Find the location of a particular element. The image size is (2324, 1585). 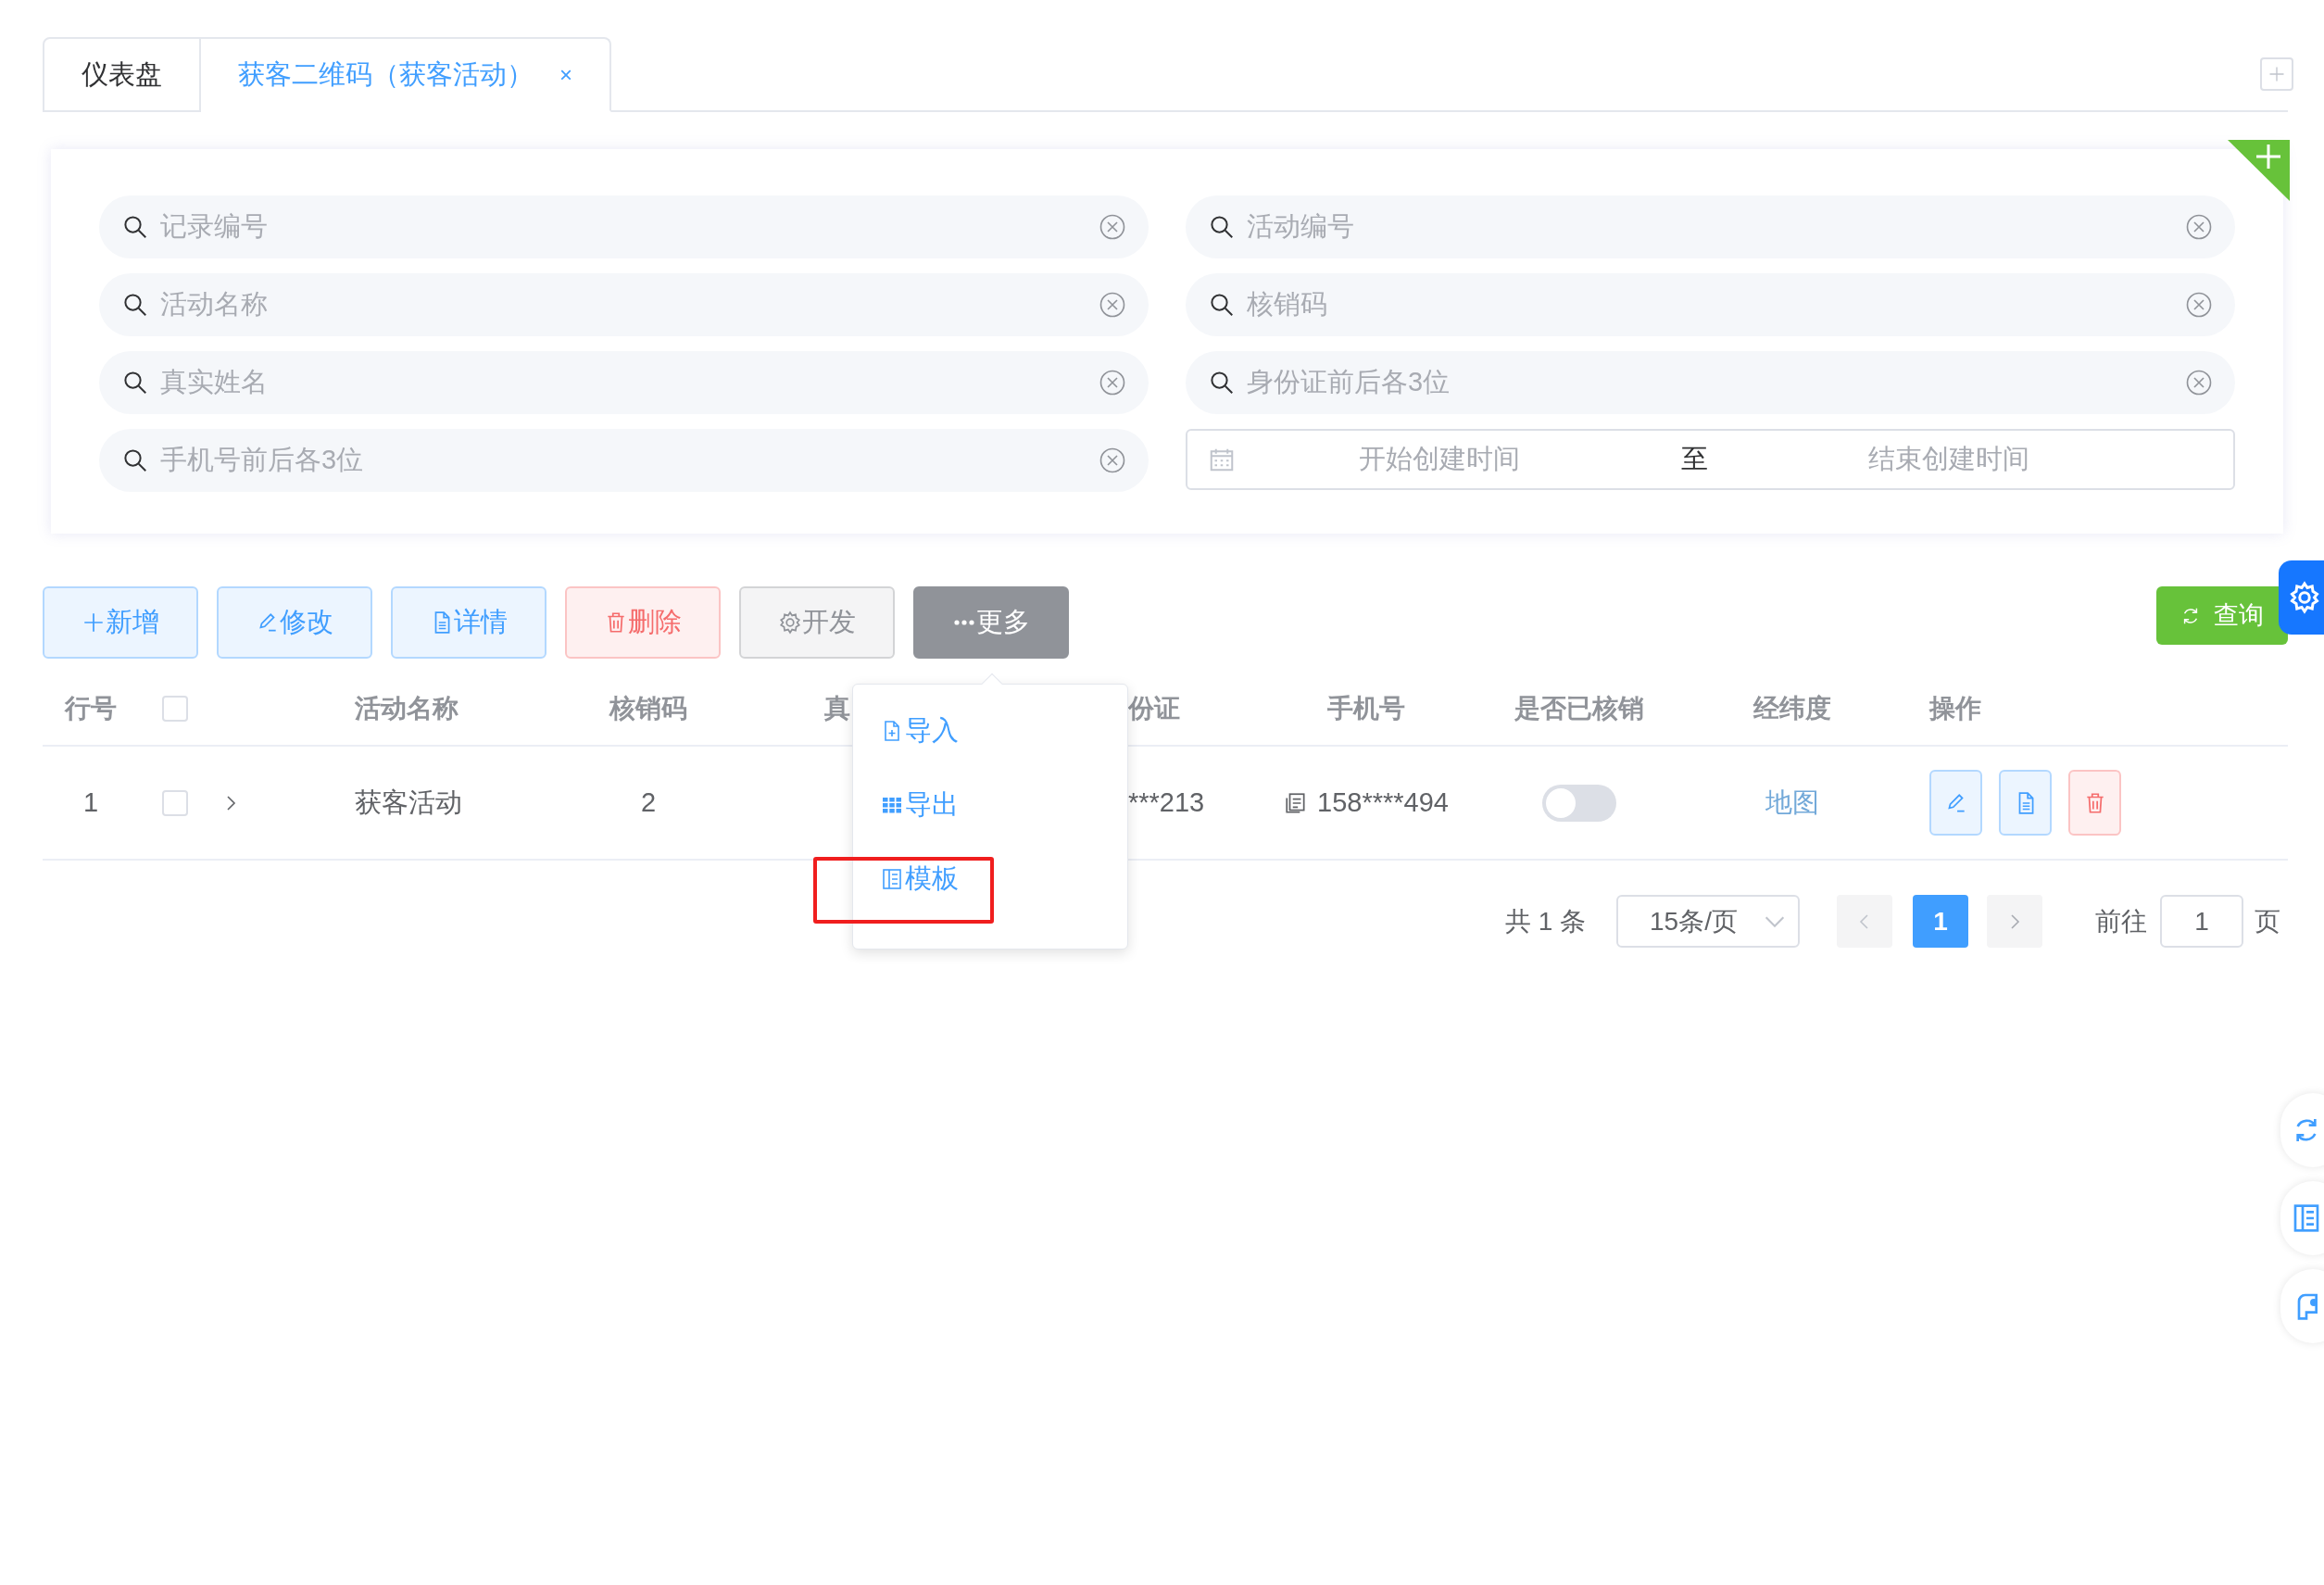

search-input: 活动名称 is located at coordinates (624, 305).